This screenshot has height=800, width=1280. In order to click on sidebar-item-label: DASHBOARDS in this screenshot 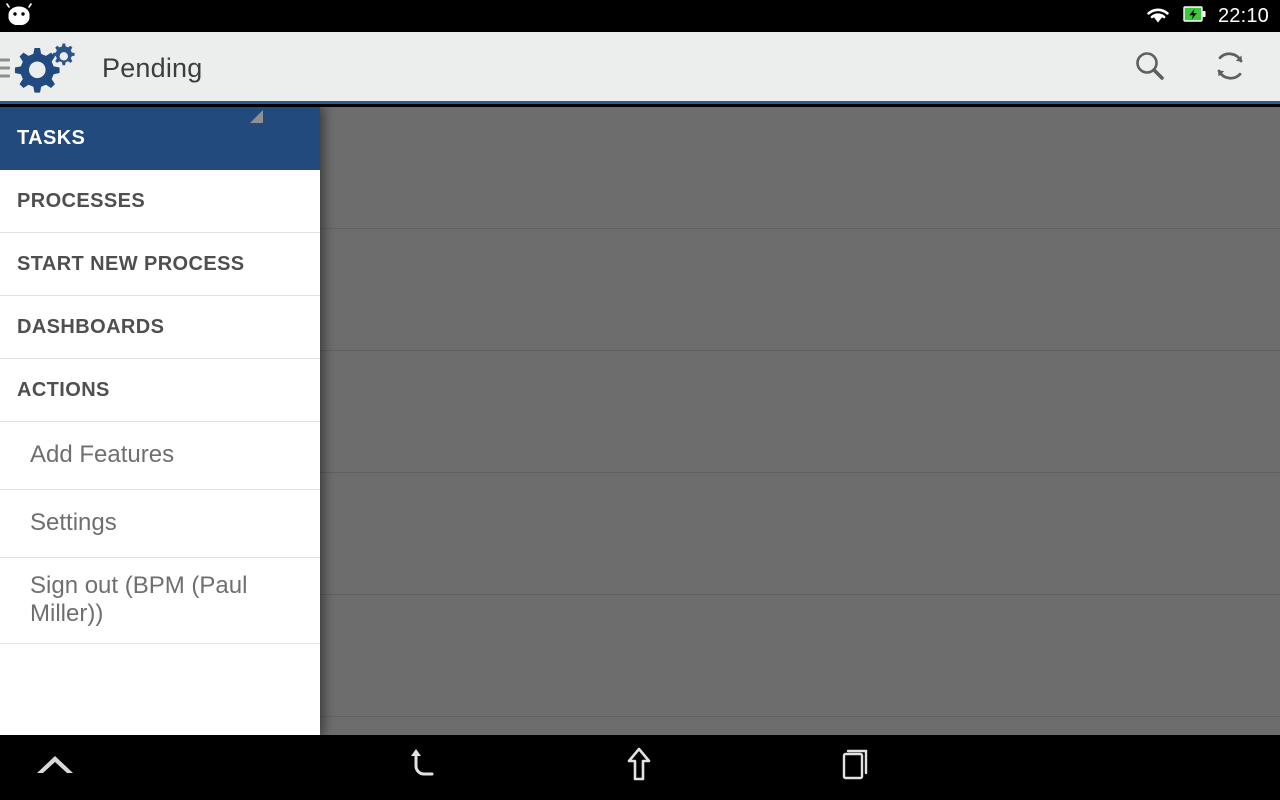, I will do `click(91, 326)`.